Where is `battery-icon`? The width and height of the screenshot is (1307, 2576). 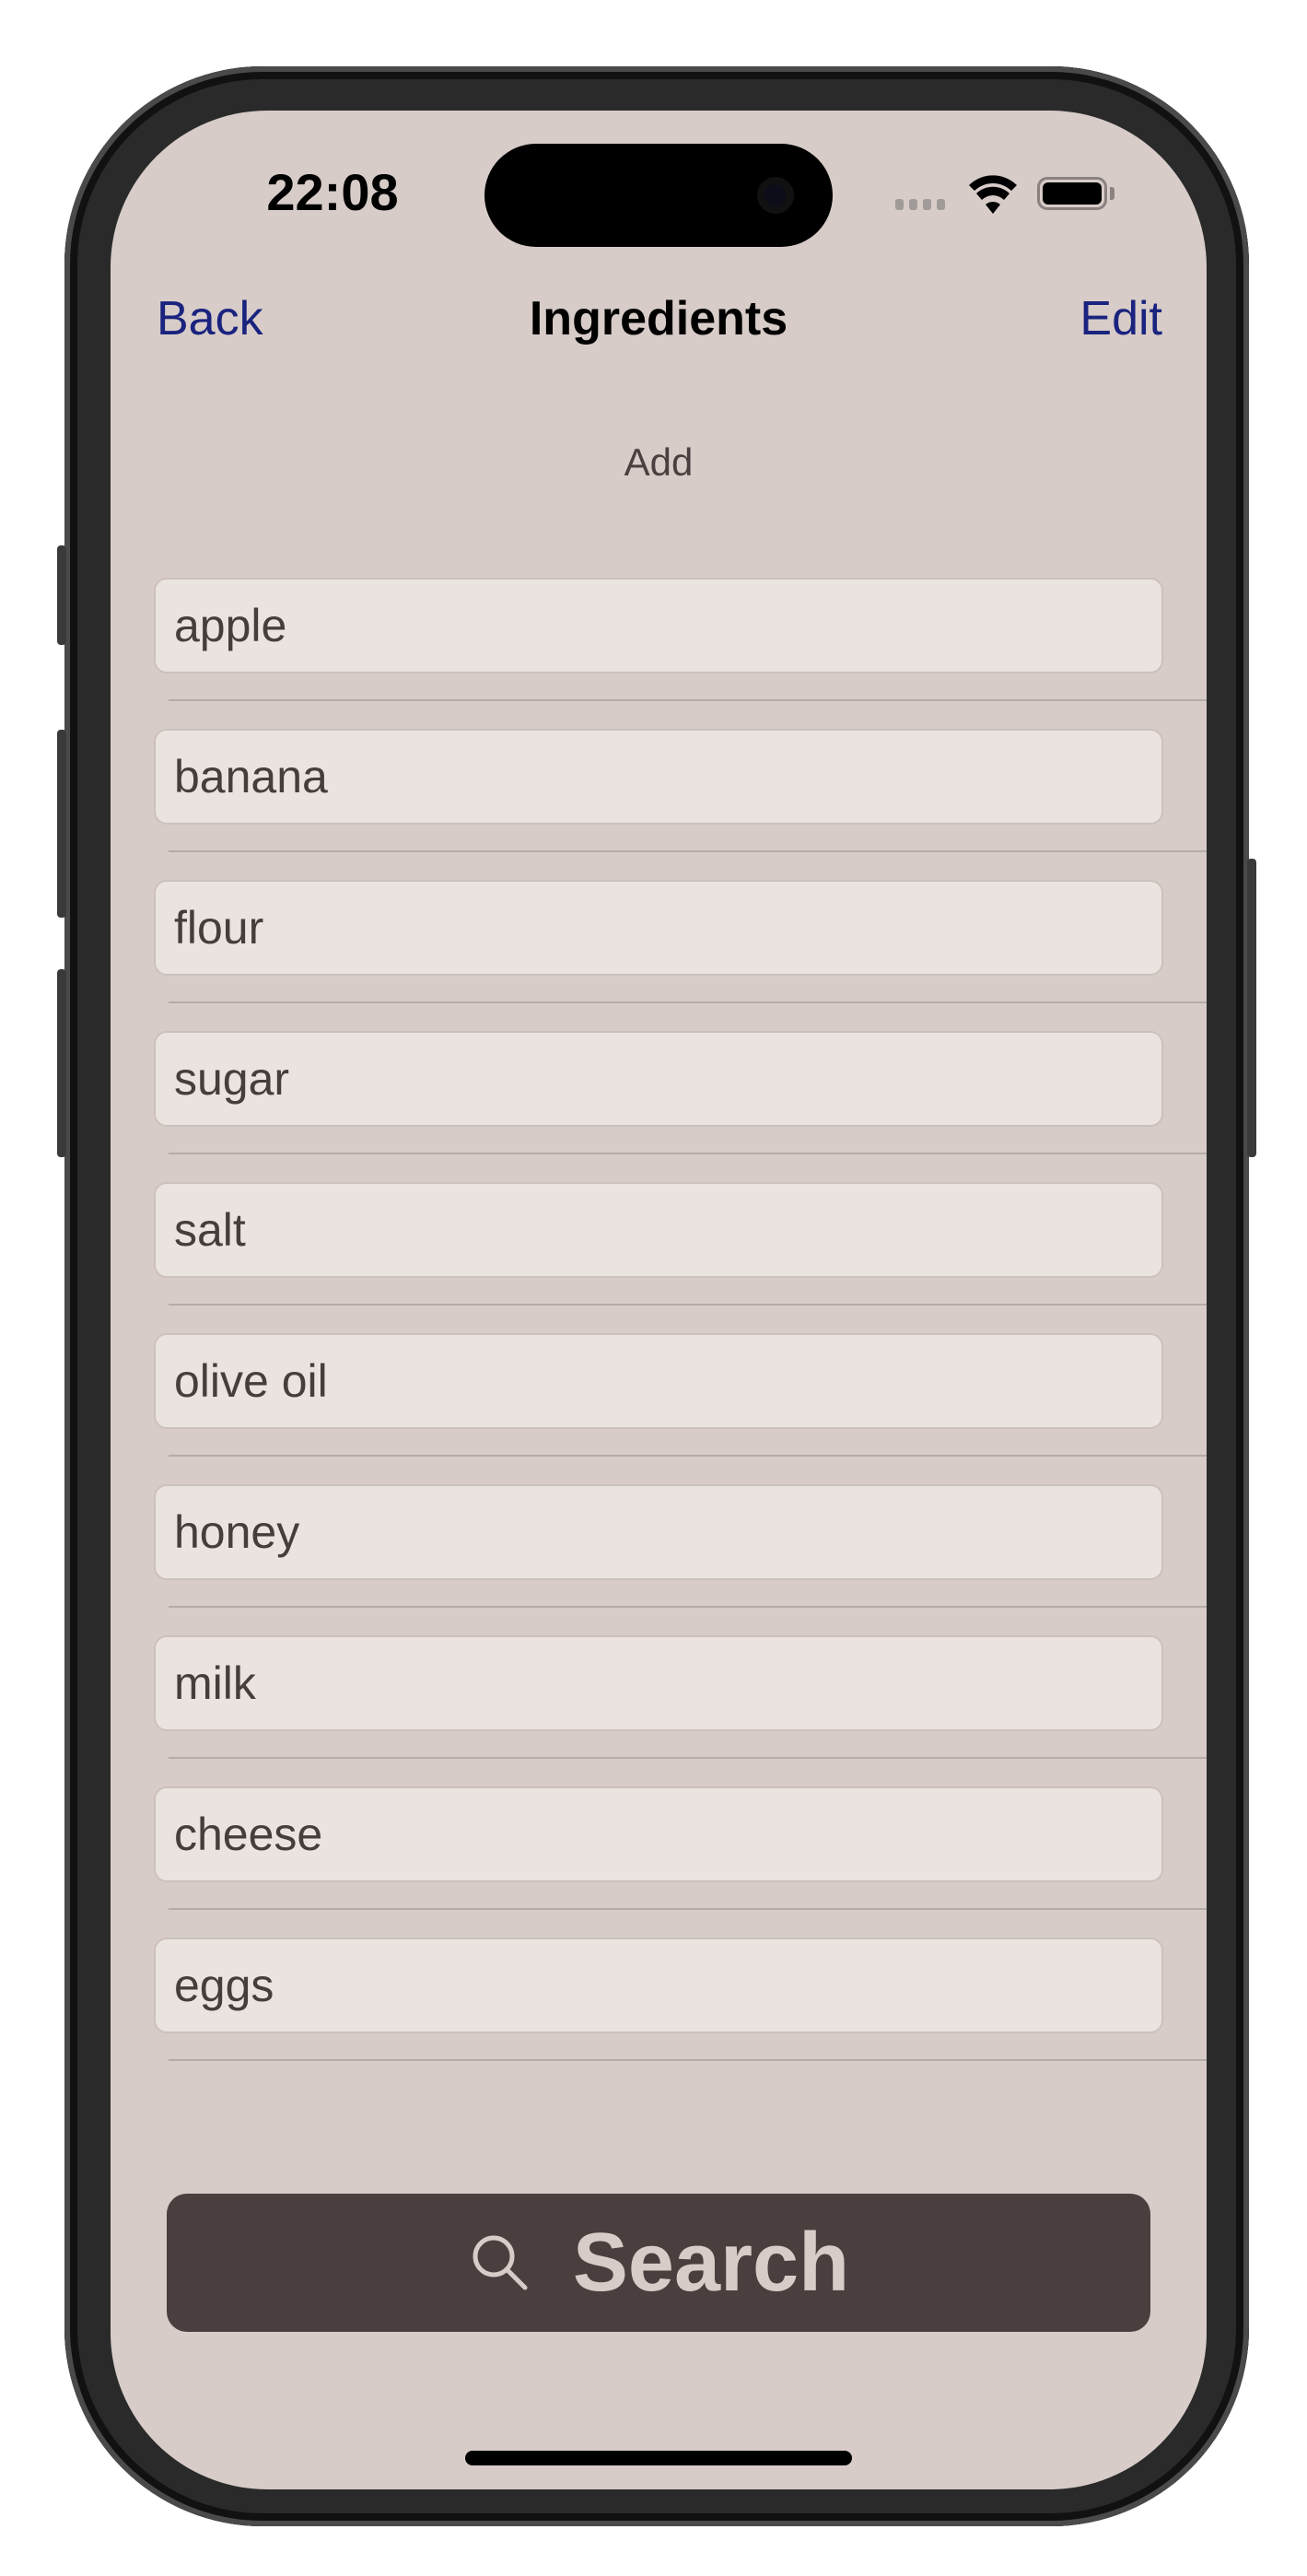 battery-icon is located at coordinates (1072, 193).